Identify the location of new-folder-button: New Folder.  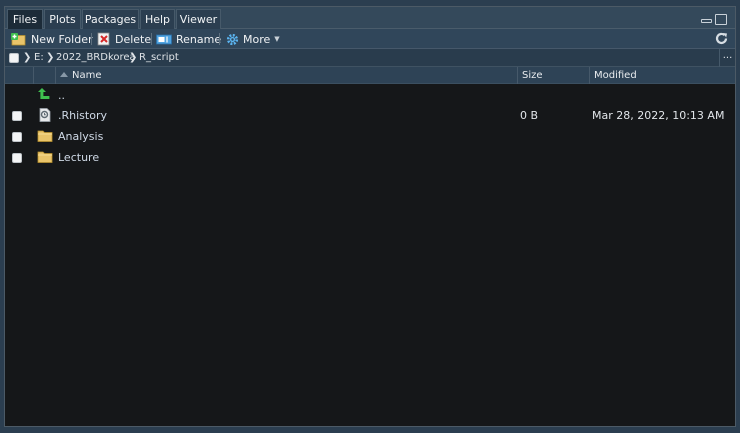
(51, 39).